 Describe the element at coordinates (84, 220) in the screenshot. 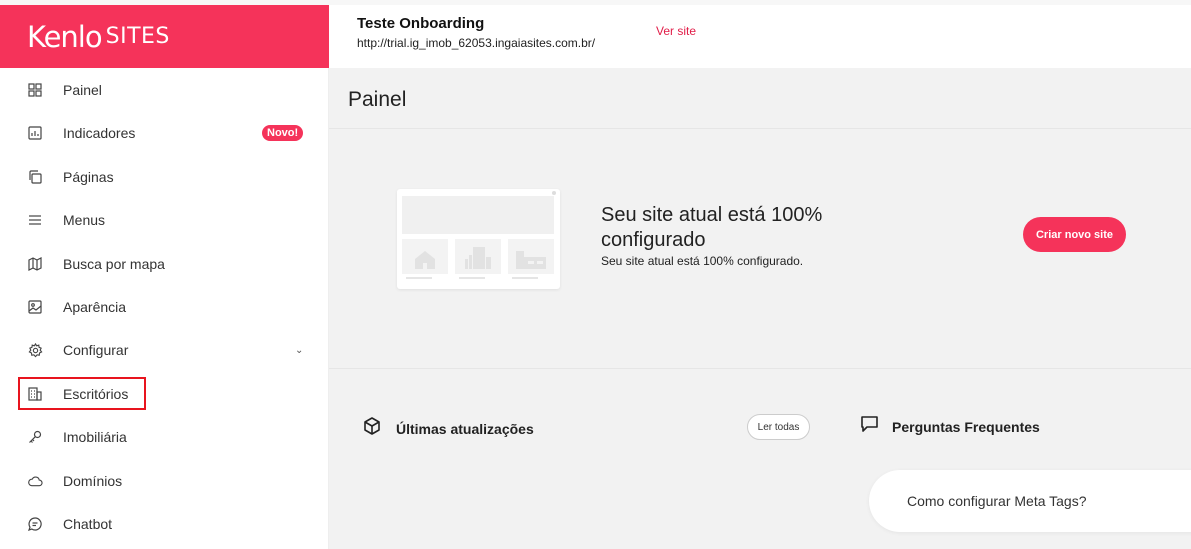

I see `sidebar-item-label: Menus` at that location.